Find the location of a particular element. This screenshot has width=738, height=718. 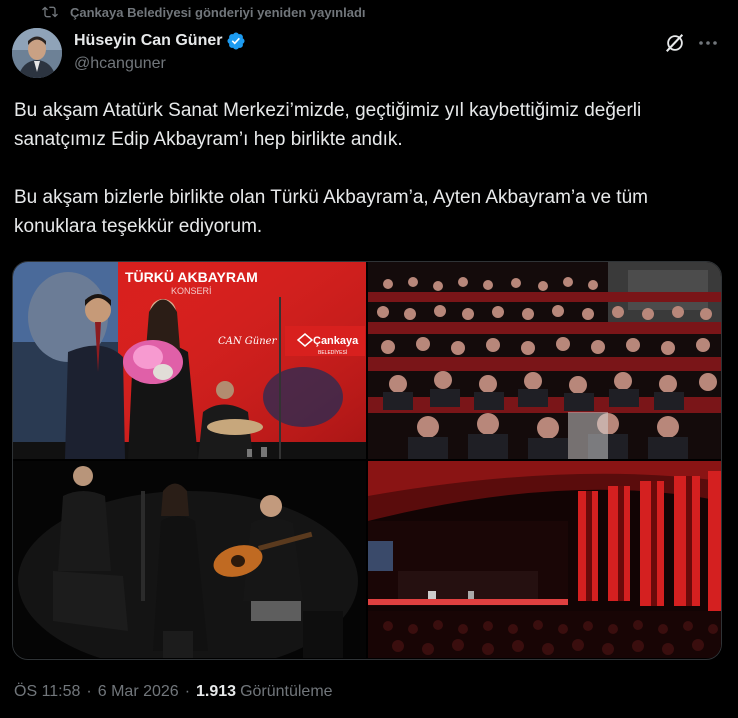

banner-script: CAN Güner is located at coordinates (248, 341).